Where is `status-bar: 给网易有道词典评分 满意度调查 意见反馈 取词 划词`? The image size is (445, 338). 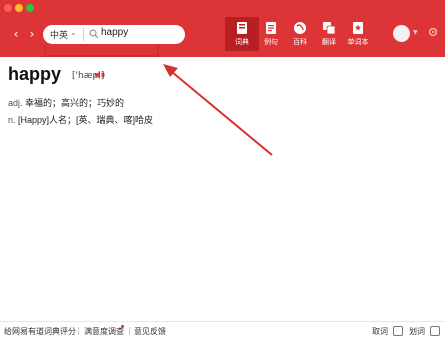 status-bar: 给网易有道词典评分 满意度调查 意见反馈 取词 划词 is located at coordinates (222, 329).